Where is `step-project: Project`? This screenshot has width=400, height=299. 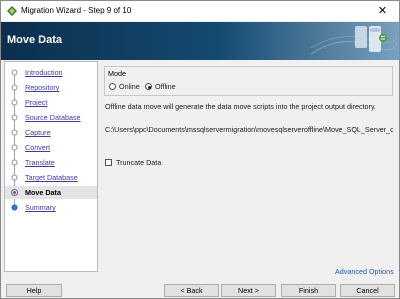 step-project: Project is located at coordinates (51, 102).